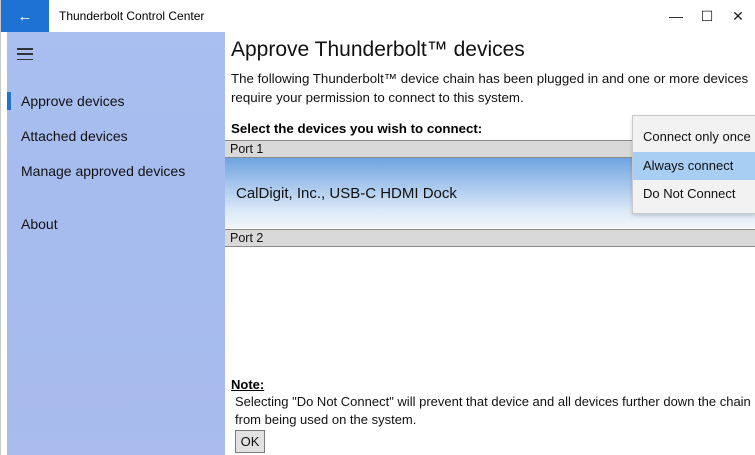 The image size is (755, 455). What do you see at coordinates (357, 128) in the screenshot?
I see `select-devices-label: Select the devices you wish to connect:` at bounding box center [357, 128].